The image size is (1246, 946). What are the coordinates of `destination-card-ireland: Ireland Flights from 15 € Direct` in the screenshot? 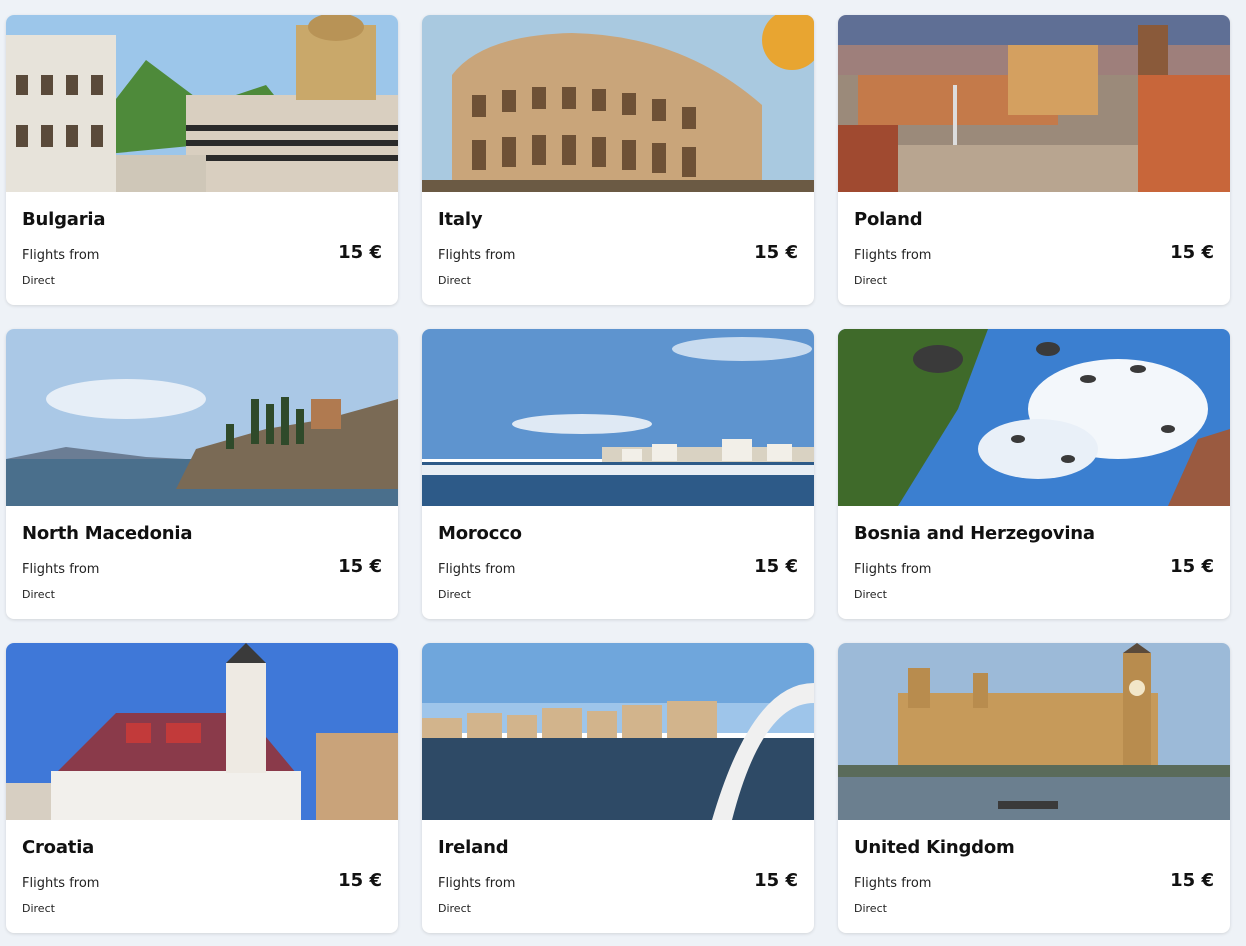 It's located at (618, 788).